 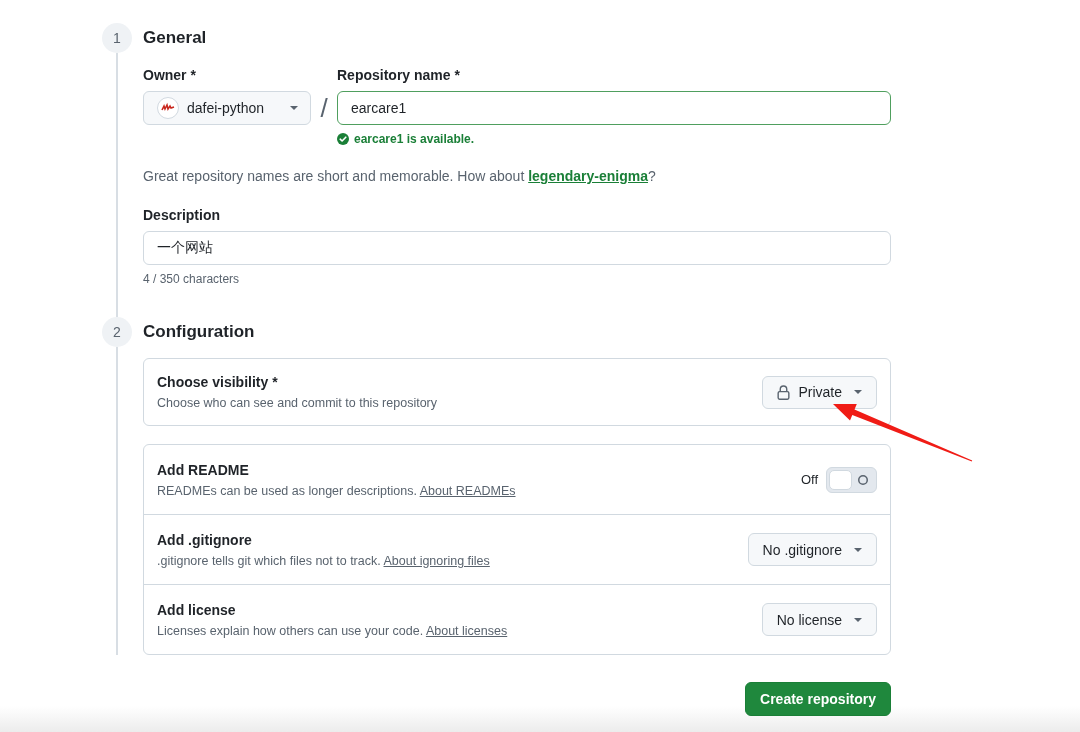 What do you see at coordinates (343, 139) in the screenshot?
I see `check-circle-icon` at bounding box center [343, 139].